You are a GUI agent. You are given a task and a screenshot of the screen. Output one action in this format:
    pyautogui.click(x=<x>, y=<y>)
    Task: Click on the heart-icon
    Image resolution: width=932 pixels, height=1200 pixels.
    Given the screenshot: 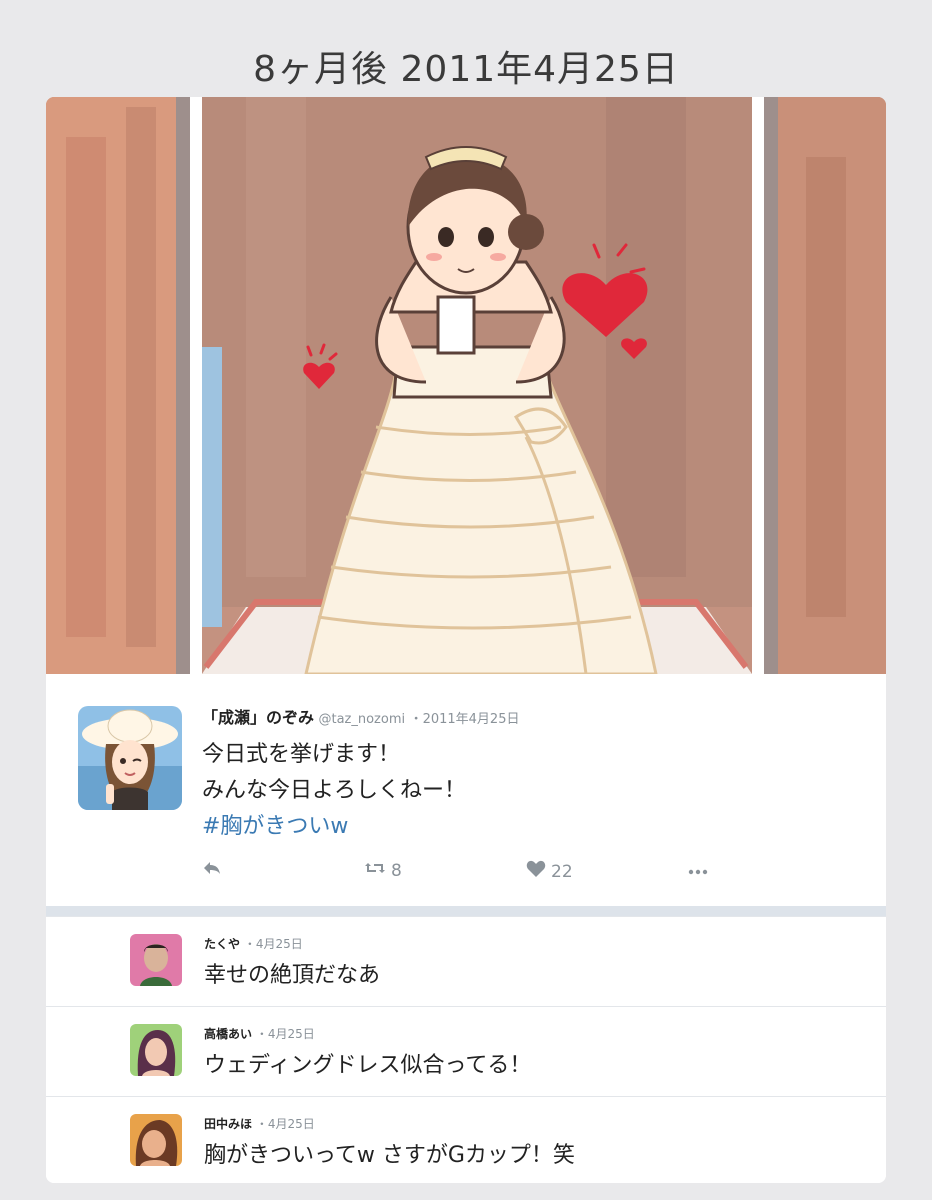 What is the action you would take?
    pyautogui.click(x=536, y=871)
    